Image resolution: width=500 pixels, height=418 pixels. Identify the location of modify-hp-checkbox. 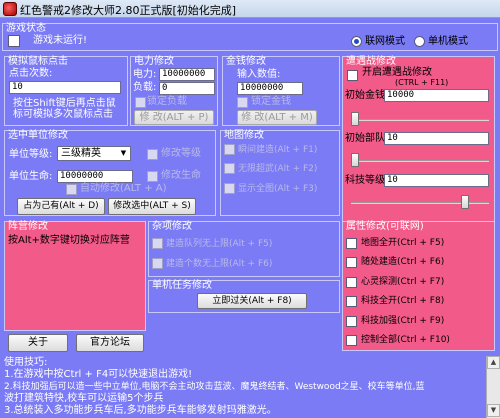
(152, 176).